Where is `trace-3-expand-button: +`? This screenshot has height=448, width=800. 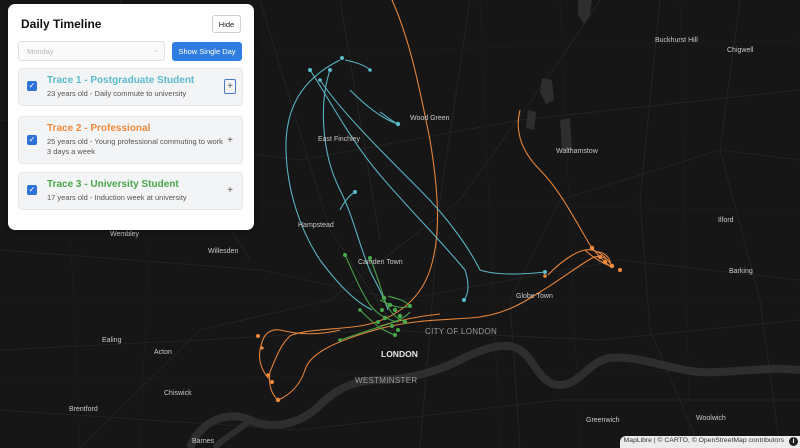 trace-3-expand-button: + is located at coordinates (230, 190).